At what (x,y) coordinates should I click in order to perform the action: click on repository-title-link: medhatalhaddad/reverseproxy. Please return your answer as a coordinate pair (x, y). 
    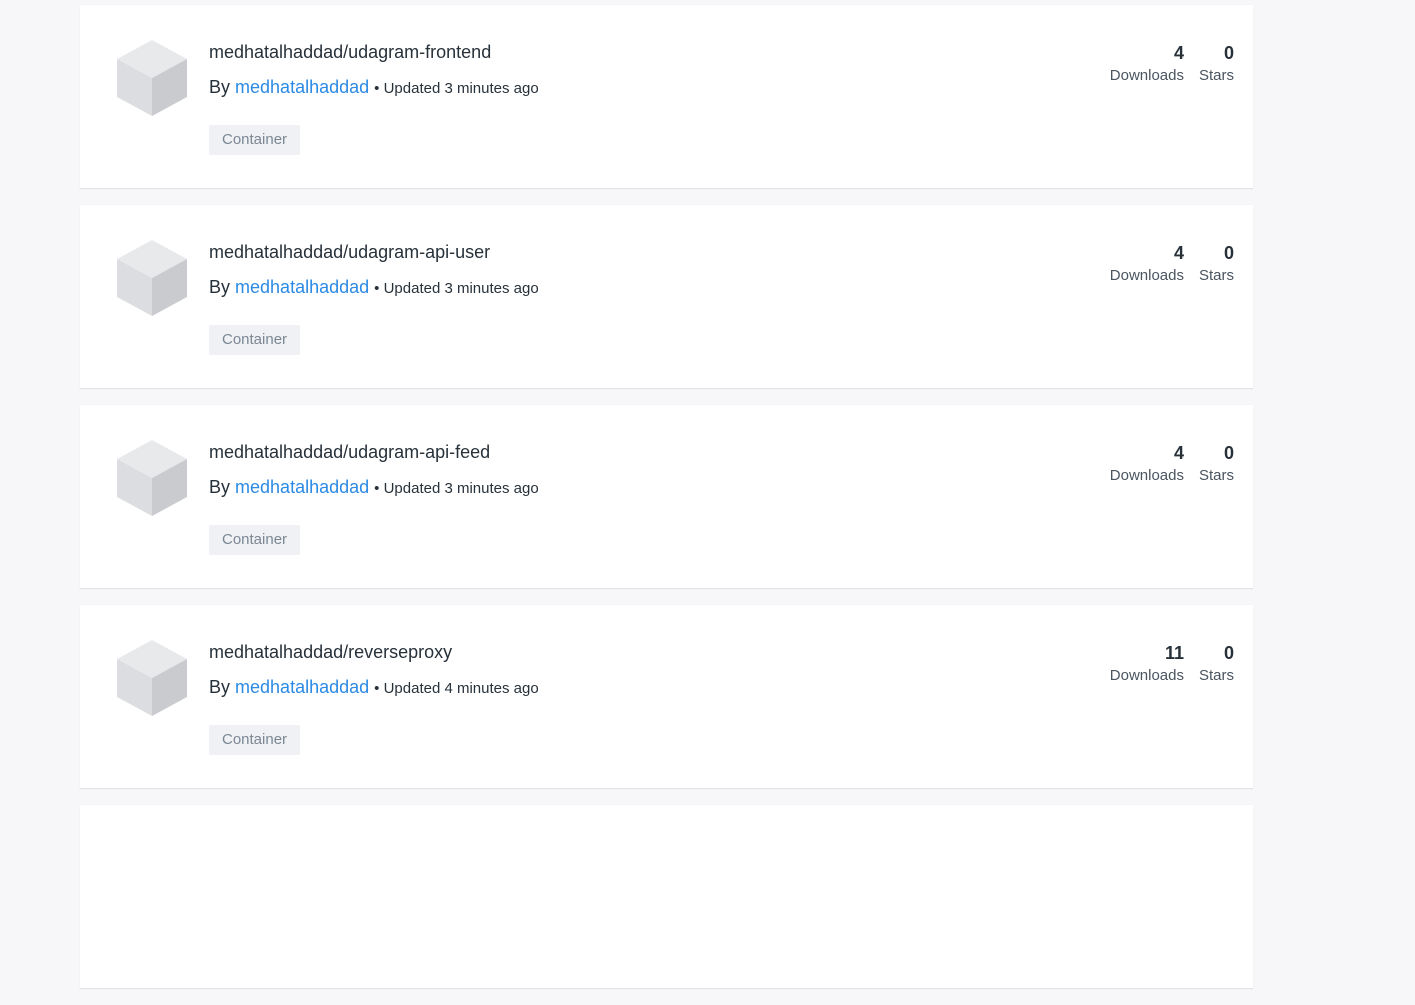
    Looking at the image, I should click on (330, 652).